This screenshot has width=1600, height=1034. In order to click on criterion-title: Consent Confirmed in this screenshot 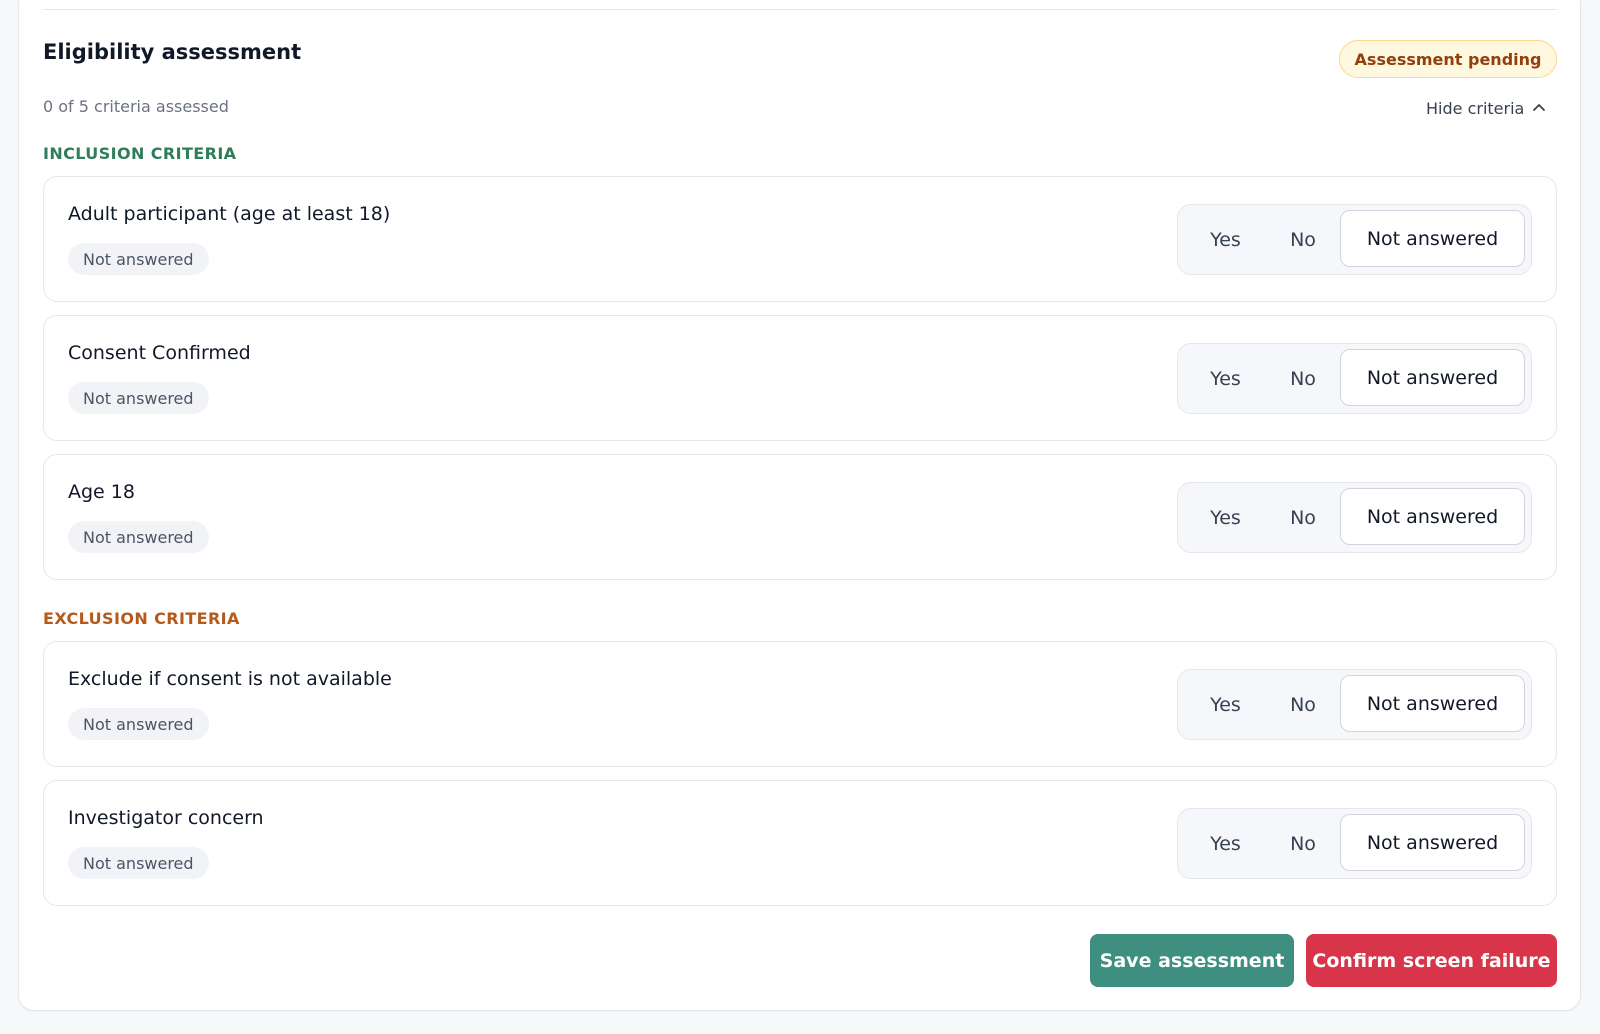, I will do `click(159, 353)`.